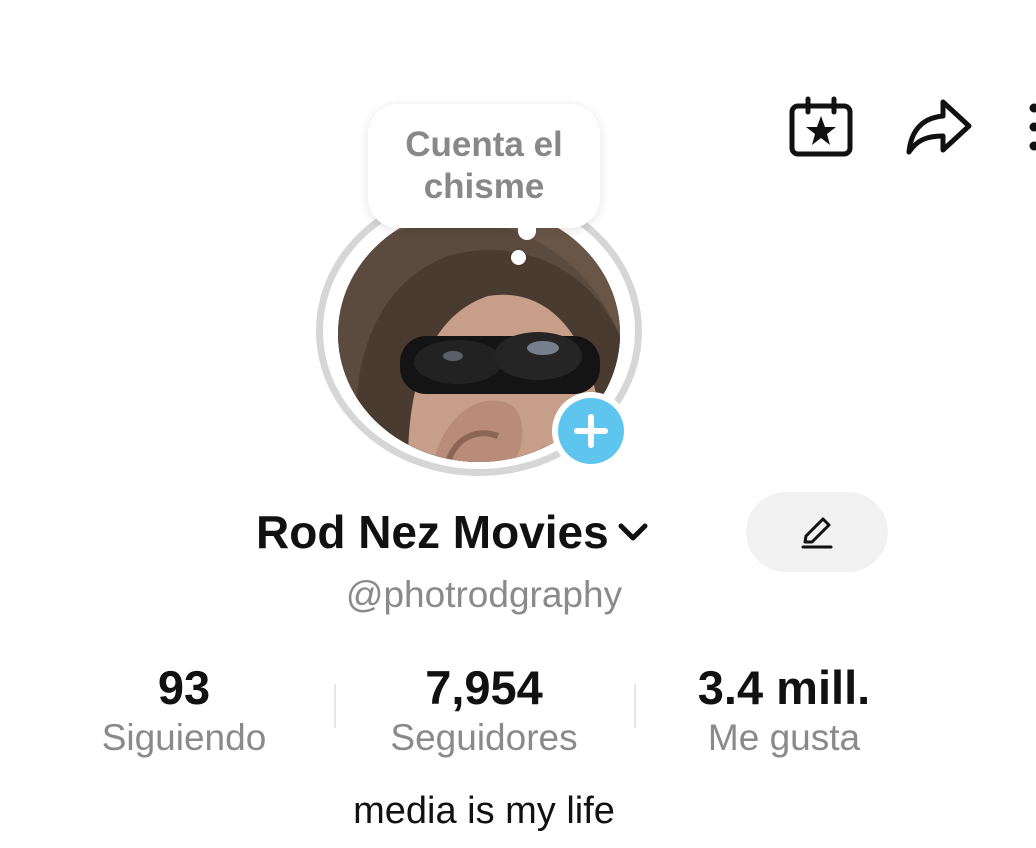 This screenshot has height=848, width=1036. I want to click on calendar-star-icon, so click(821, 127).